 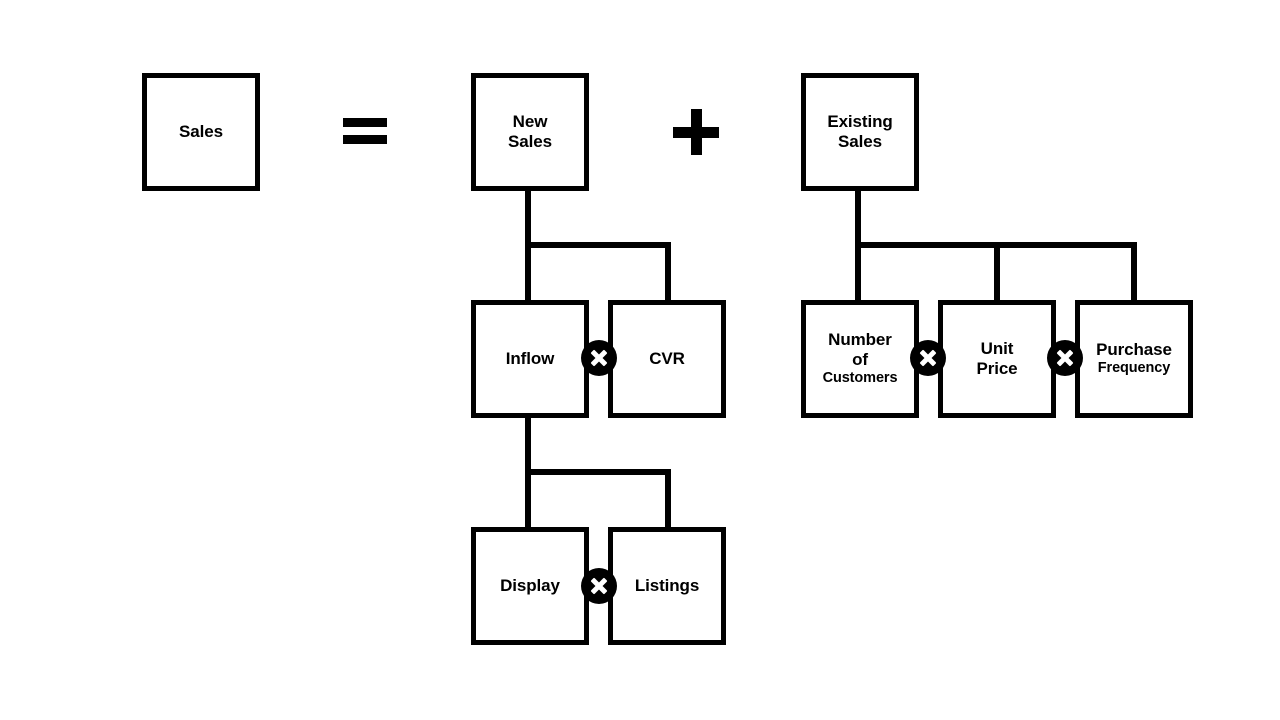 I want to click on node-display-label: Display, so click(x=530, y=585).